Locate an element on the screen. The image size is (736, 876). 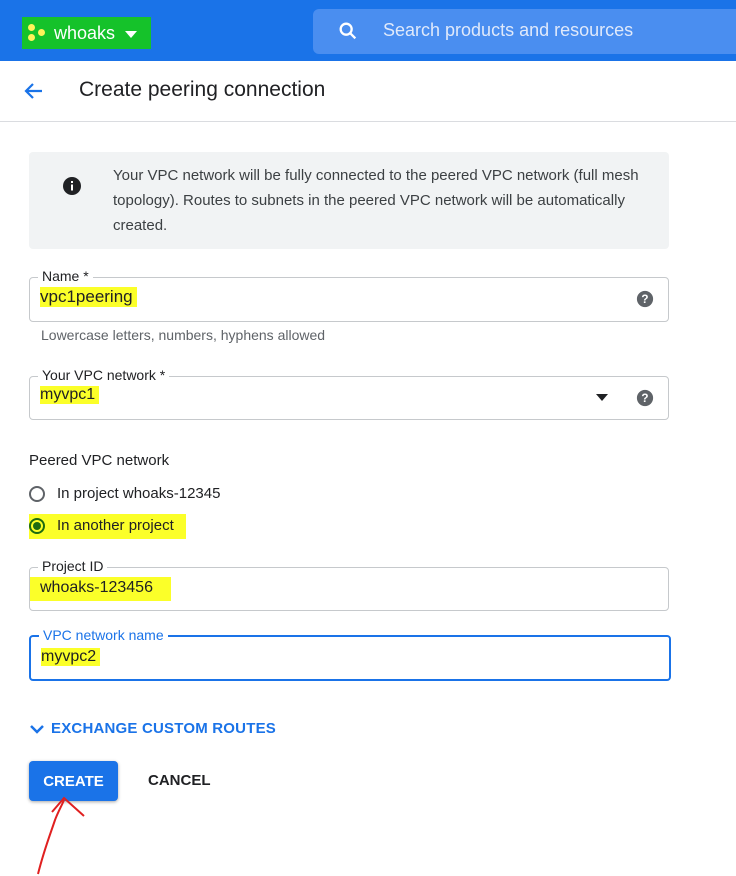
cancel-button: CANCEL is located at coordinates (179, 780).